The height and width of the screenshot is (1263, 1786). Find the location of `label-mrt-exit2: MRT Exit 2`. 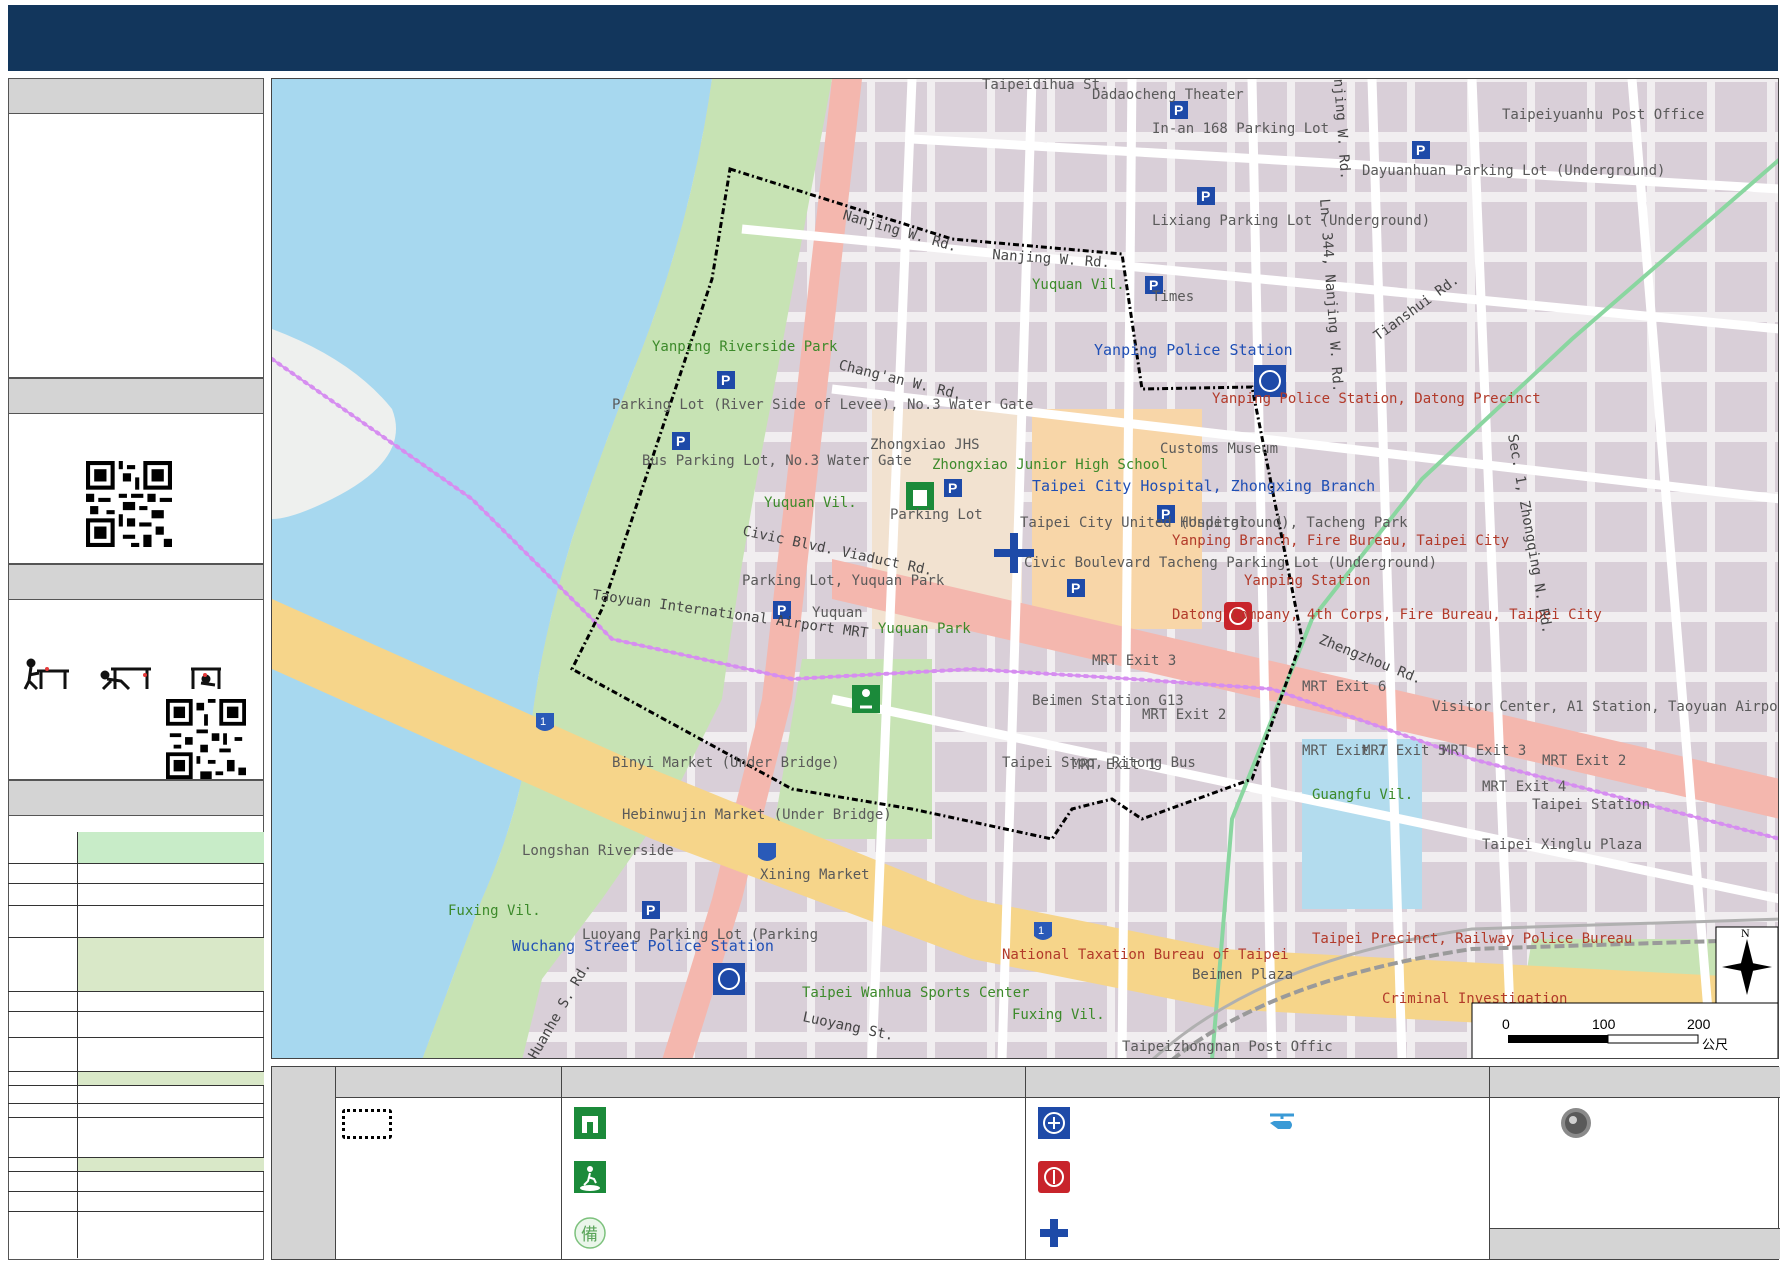

label-mrt-exit2: MRT Exit 2 is located at coordinates (1184, 715).